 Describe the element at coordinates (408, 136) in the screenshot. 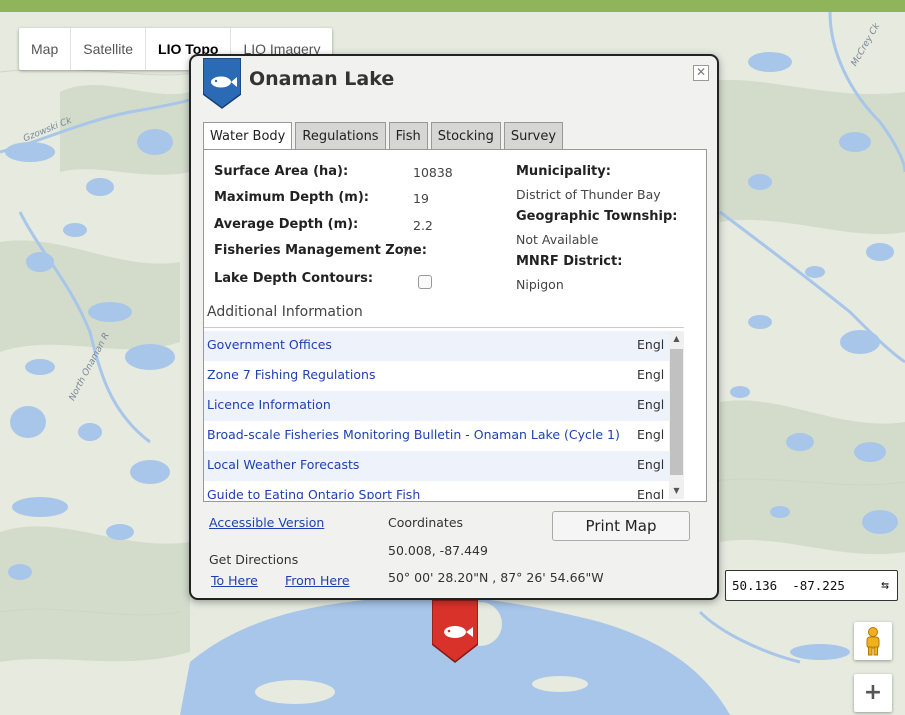

I see `tab-fish: Fish` at that location.